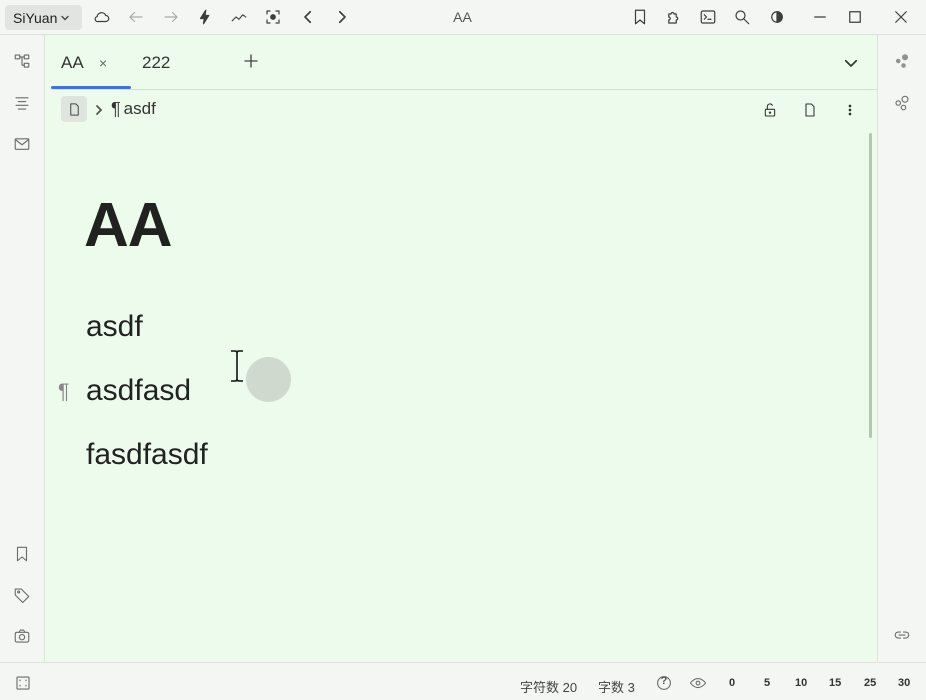 This screenshot has width=926, height=700. Describe the element at coordinates (22, 103) in the screenshot. I see `outline-icon` at that location.